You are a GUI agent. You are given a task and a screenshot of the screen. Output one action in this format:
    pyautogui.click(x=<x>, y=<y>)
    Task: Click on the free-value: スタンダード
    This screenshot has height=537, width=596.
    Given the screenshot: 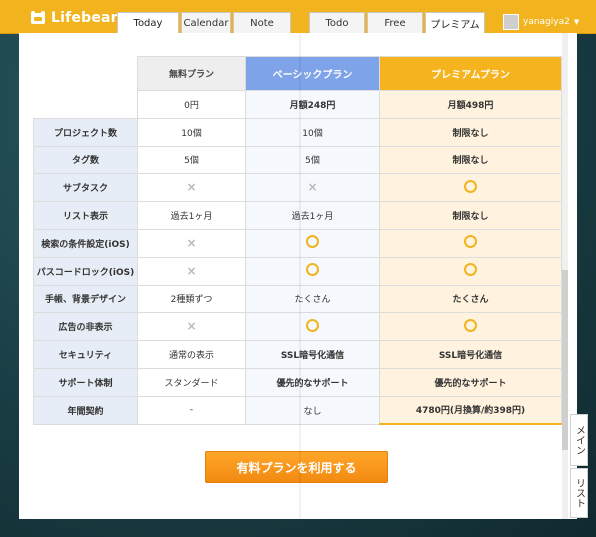 What is the action you would take?
    pyautogui.click(x=191, y=382)
    